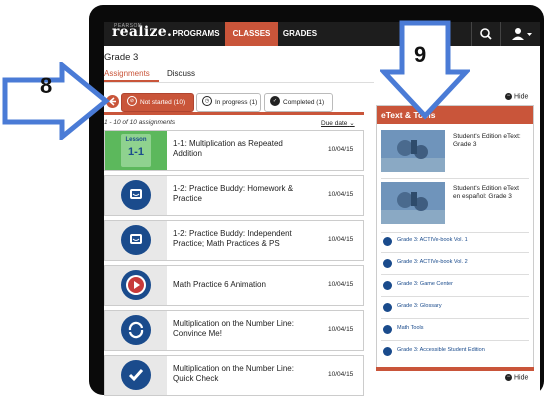 This screenshot has width=548, height=400. I want to click on search-button, so click(485, 34).